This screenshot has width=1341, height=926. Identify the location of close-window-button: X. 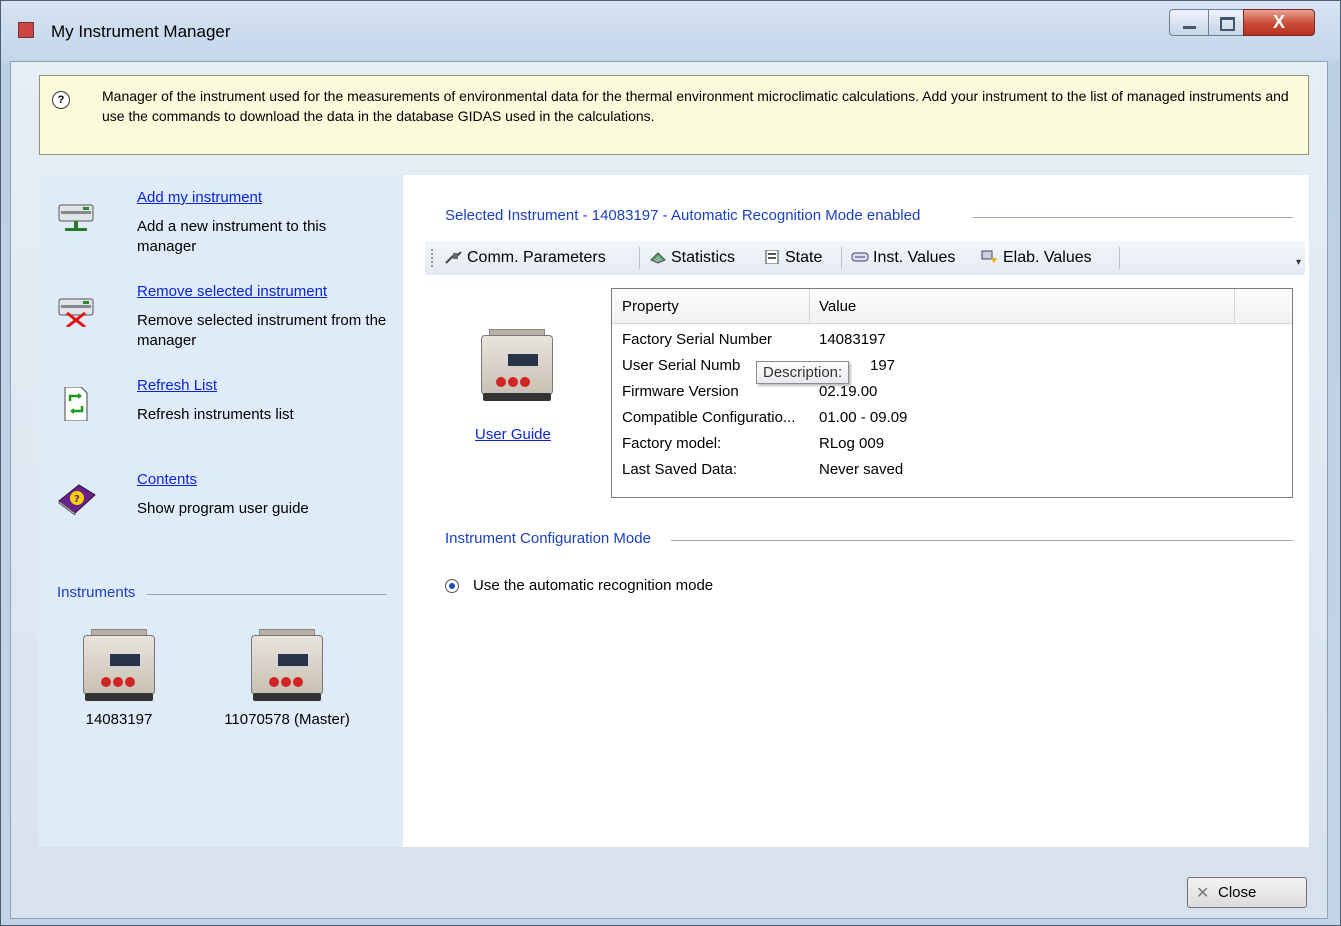
(1279, 22).